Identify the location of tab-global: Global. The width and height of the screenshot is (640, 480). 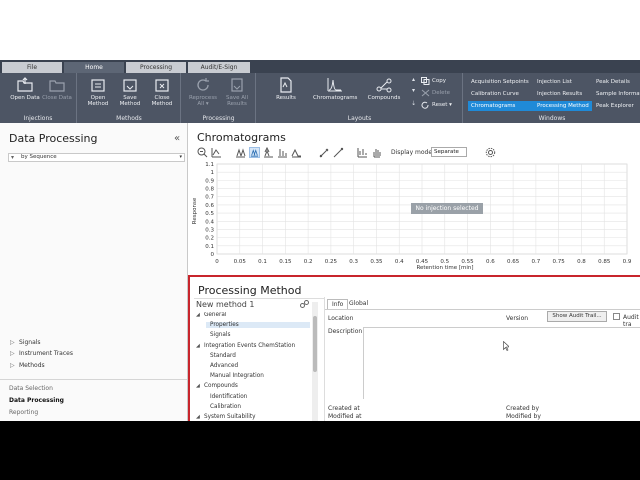
(358, 304).